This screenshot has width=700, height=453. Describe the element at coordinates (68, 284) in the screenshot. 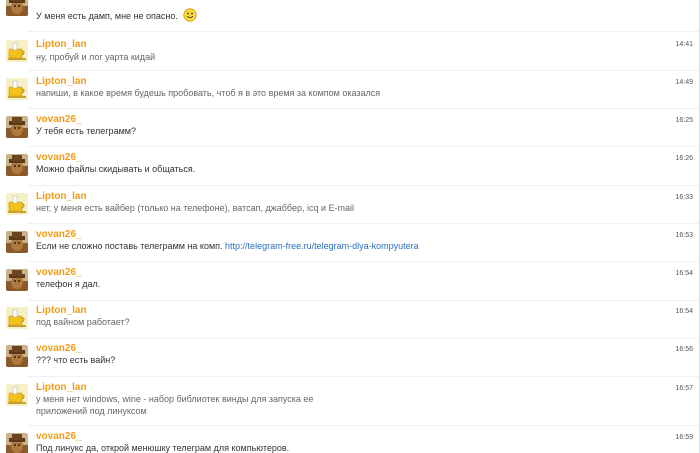

I see `message-text: телефон я дал.` at that location.